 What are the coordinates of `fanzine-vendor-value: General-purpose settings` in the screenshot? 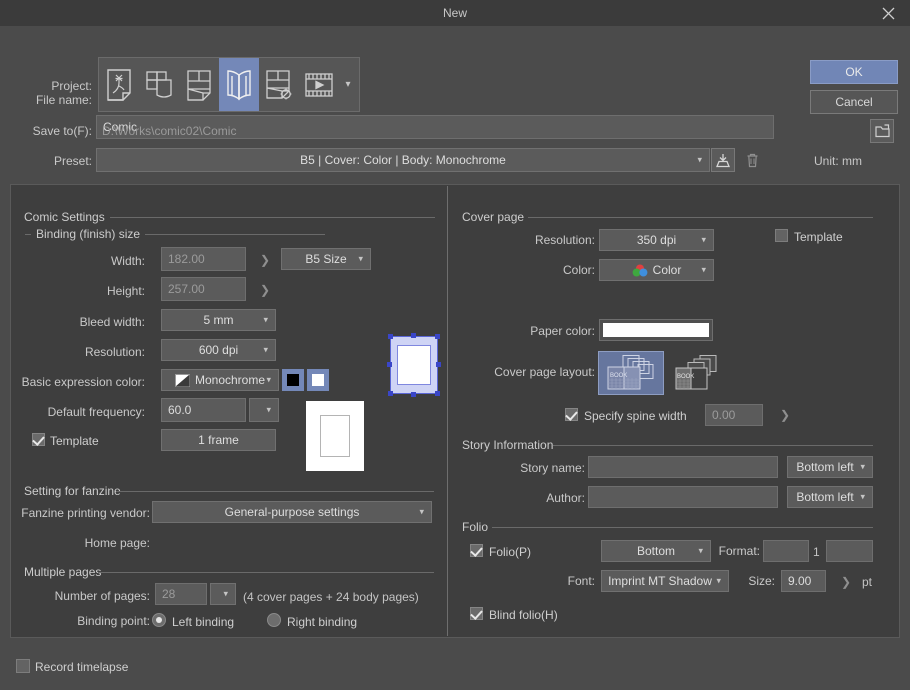 It's located at (292, 512).